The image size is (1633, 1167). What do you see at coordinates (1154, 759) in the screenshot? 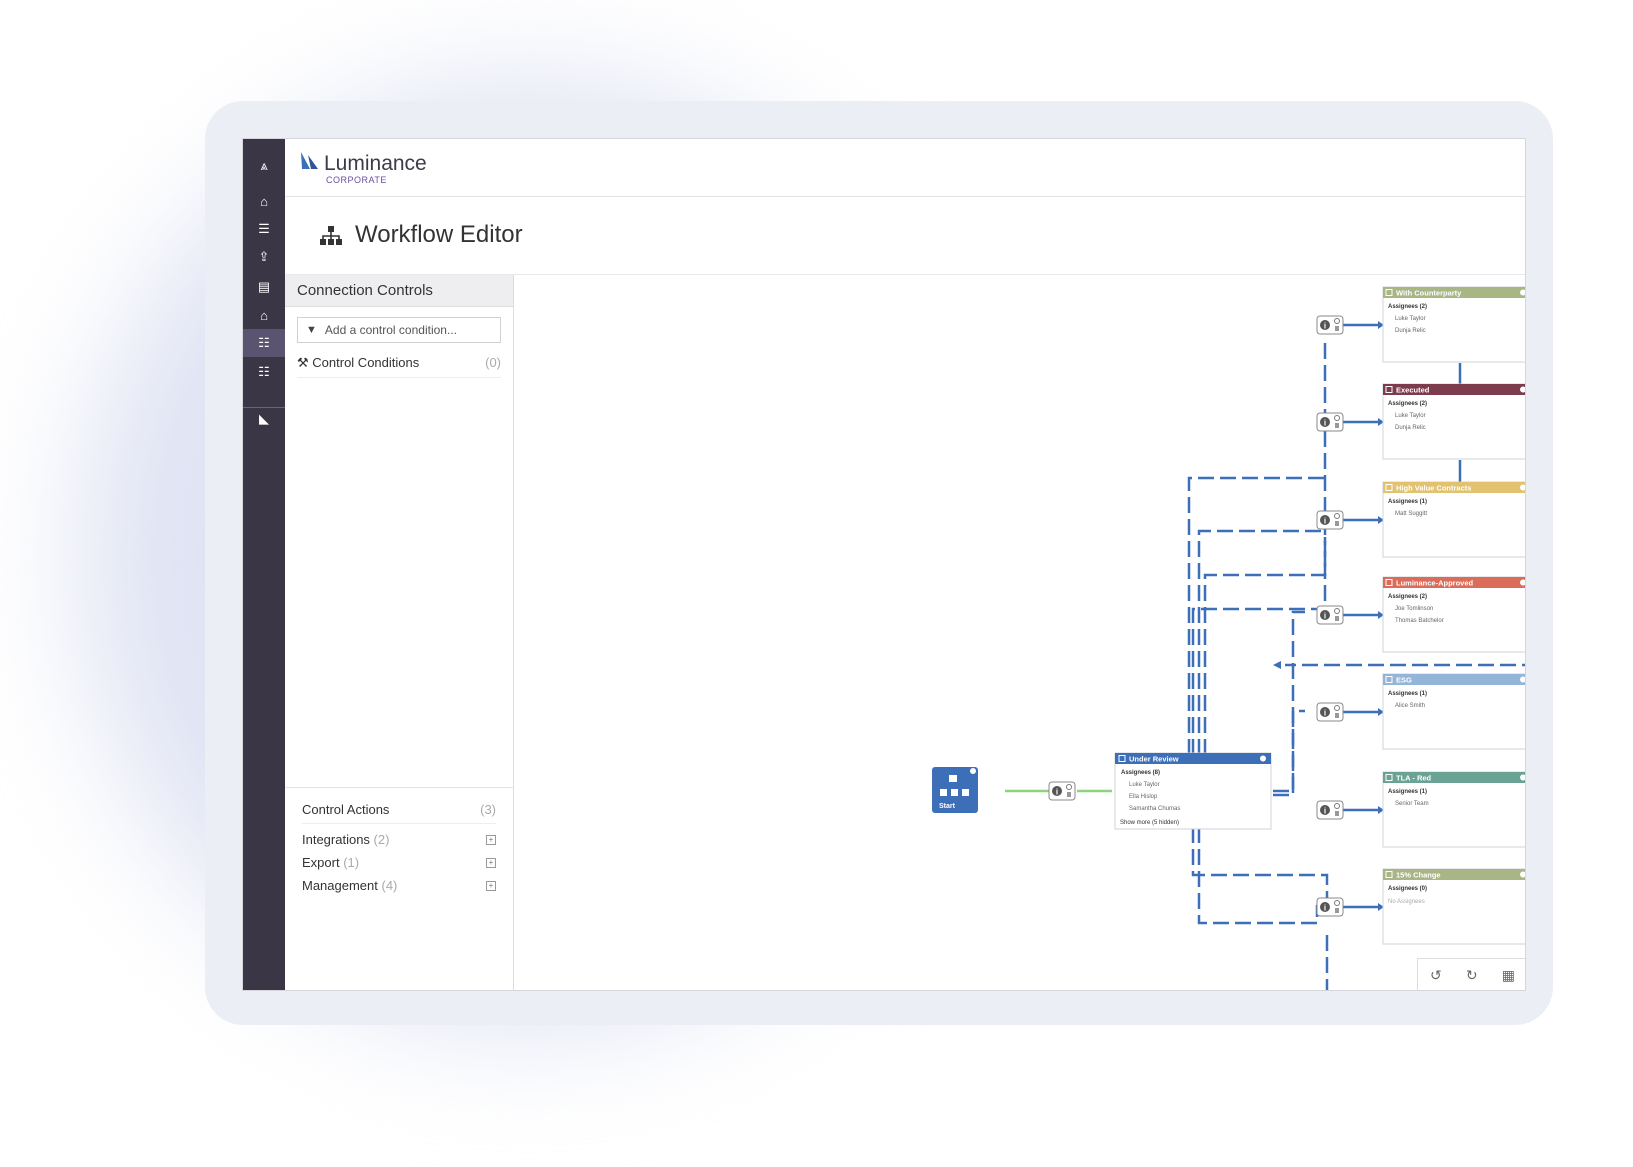
I see `stage-title: Under Review` at bounding box center [1154, 759].